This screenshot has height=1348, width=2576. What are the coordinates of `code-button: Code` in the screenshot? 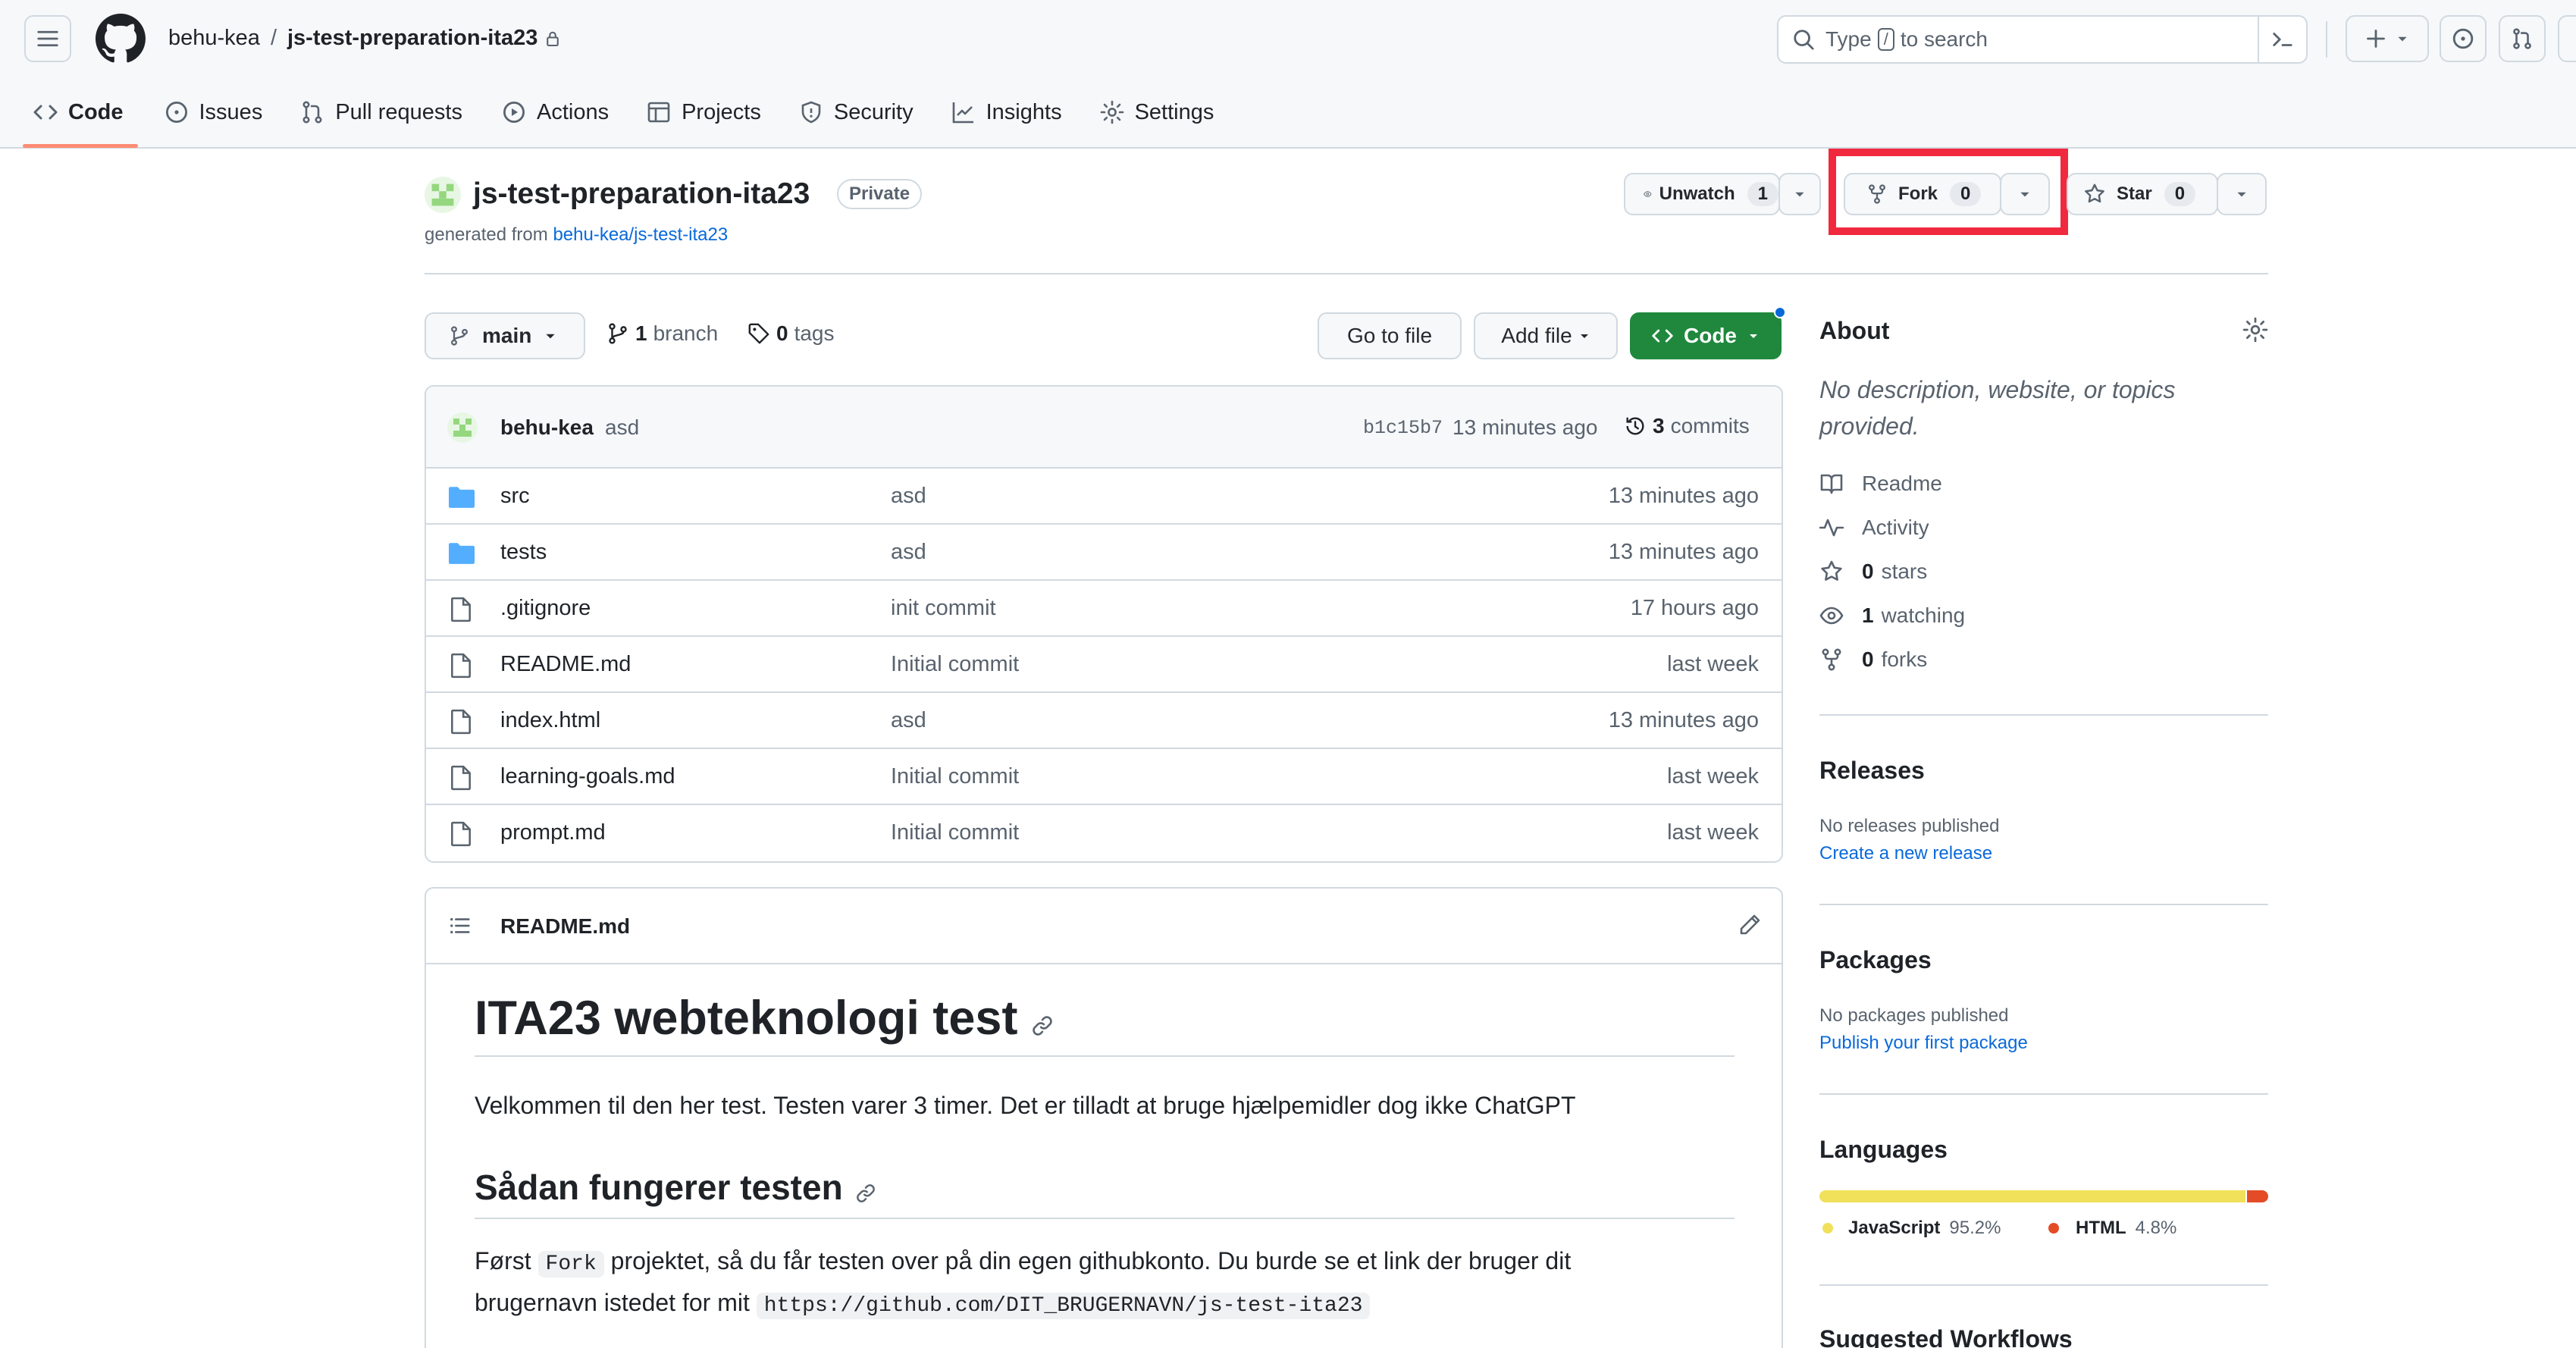 It's located at (1706, 336).